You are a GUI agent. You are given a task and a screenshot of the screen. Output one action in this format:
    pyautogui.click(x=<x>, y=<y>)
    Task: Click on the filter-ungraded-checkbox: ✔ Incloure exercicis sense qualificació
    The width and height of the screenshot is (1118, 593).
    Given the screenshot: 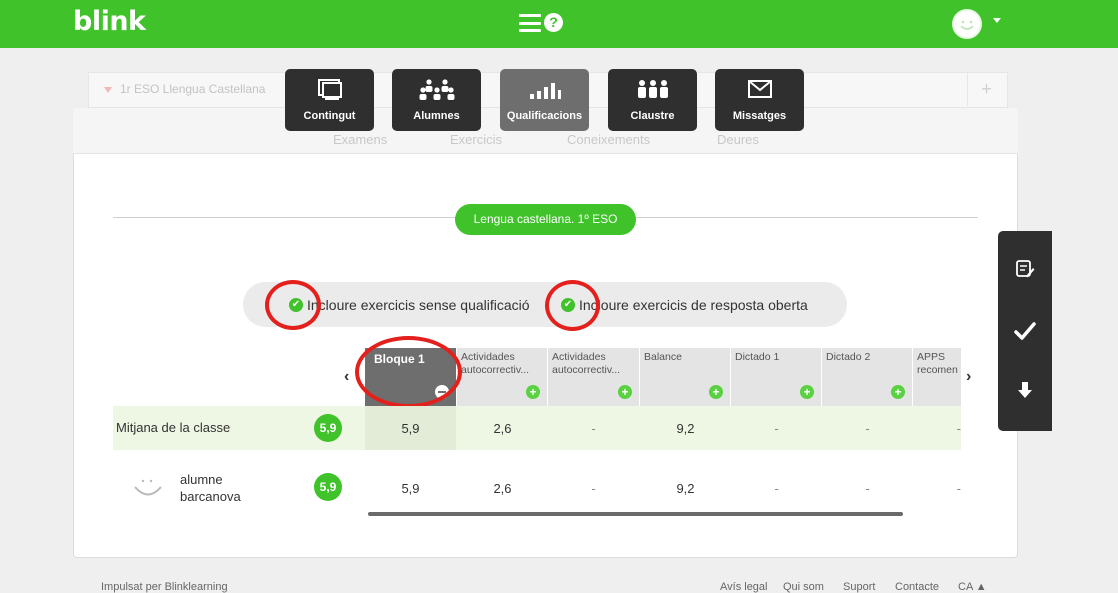 What is the action you would take?
    pyautogui.click(x=409, y=305)
    